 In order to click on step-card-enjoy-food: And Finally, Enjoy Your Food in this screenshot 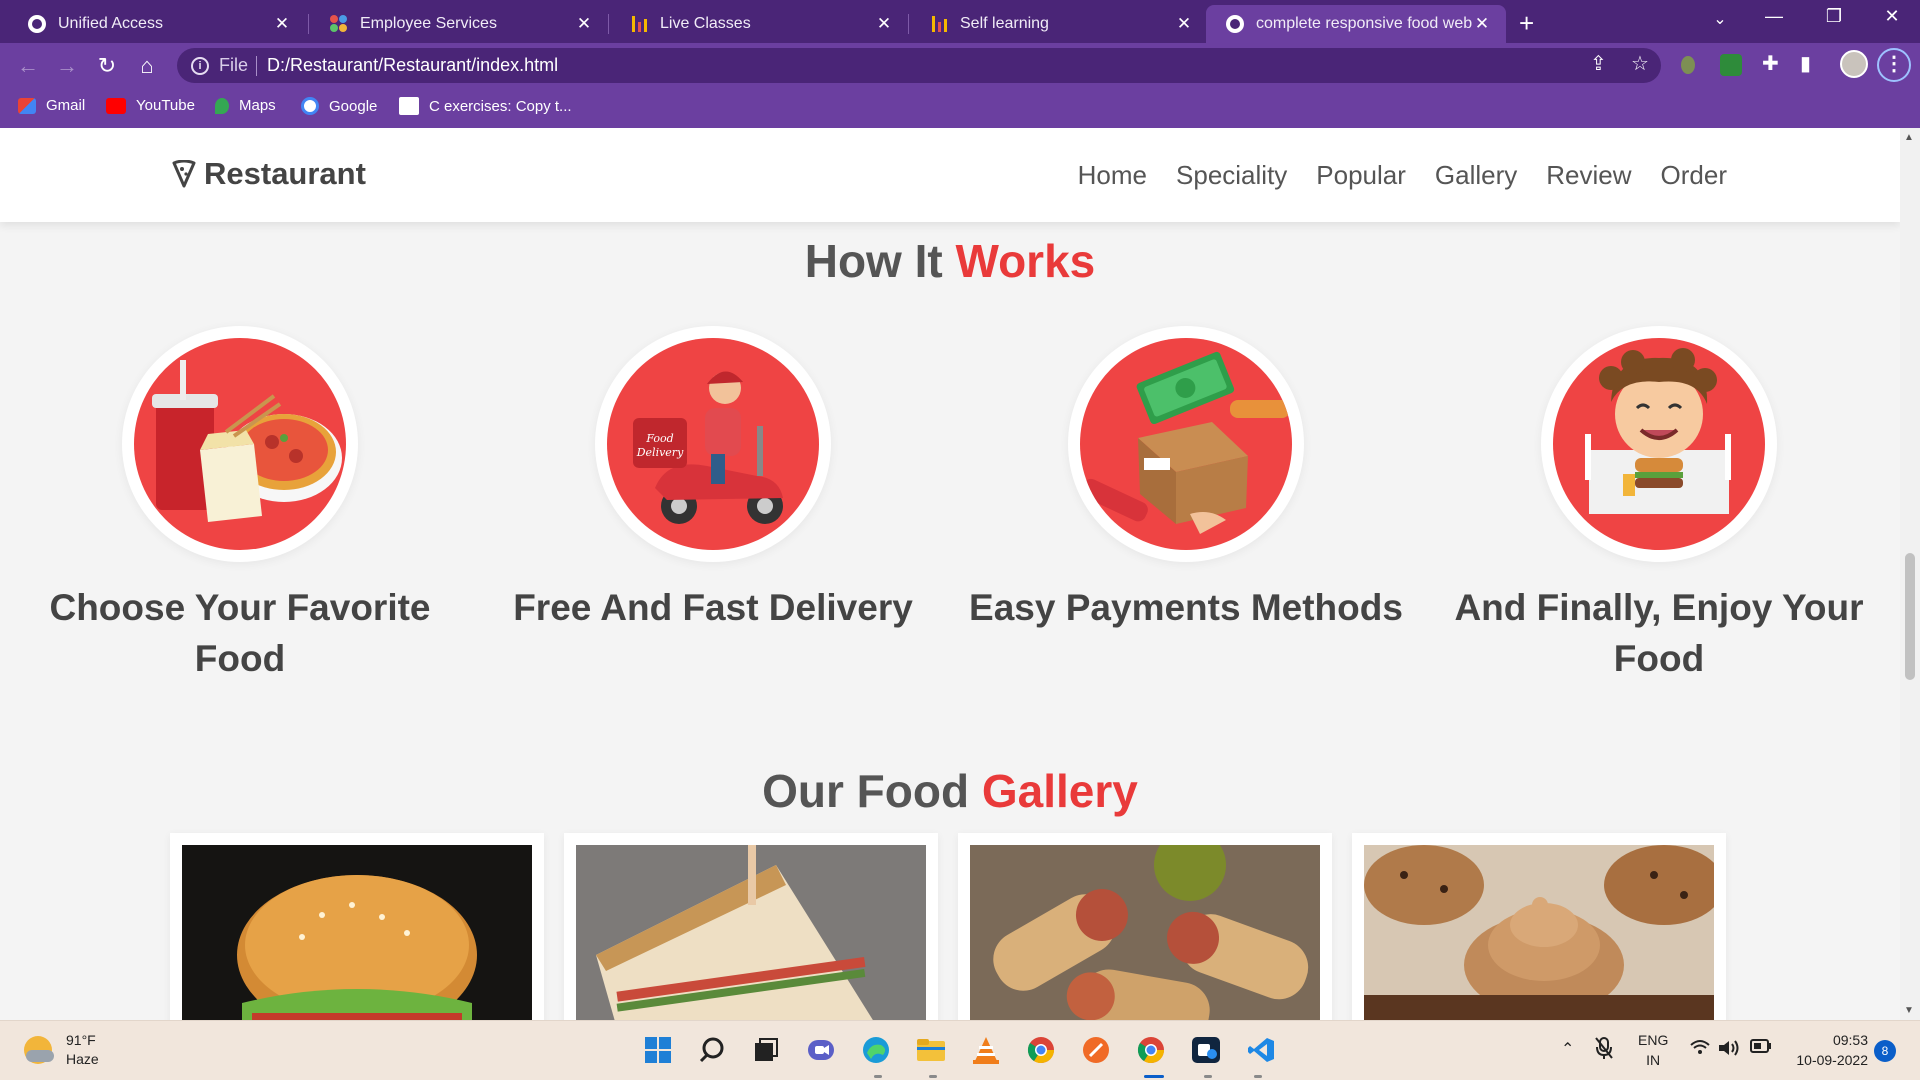, I will do `click(1659, 505)`.